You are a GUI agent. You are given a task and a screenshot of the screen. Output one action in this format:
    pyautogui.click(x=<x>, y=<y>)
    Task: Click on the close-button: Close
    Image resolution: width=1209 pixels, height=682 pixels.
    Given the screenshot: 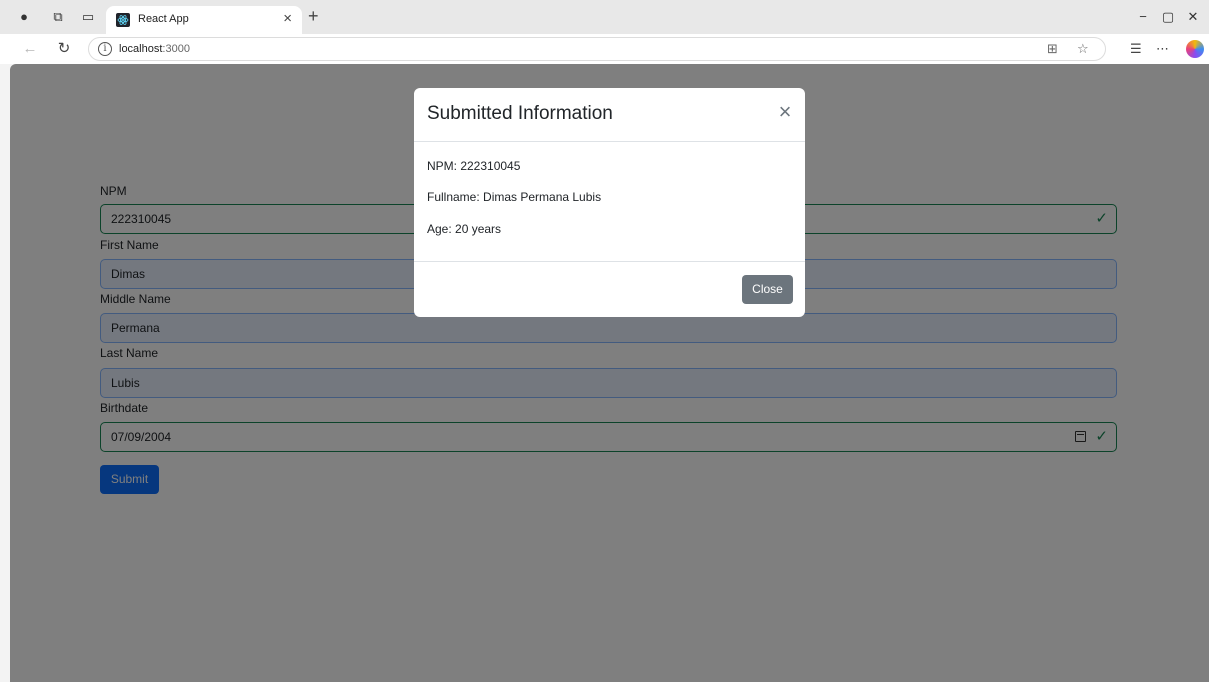 What is the action you would take?
    pyautogui.click(x=767, y=289)
    